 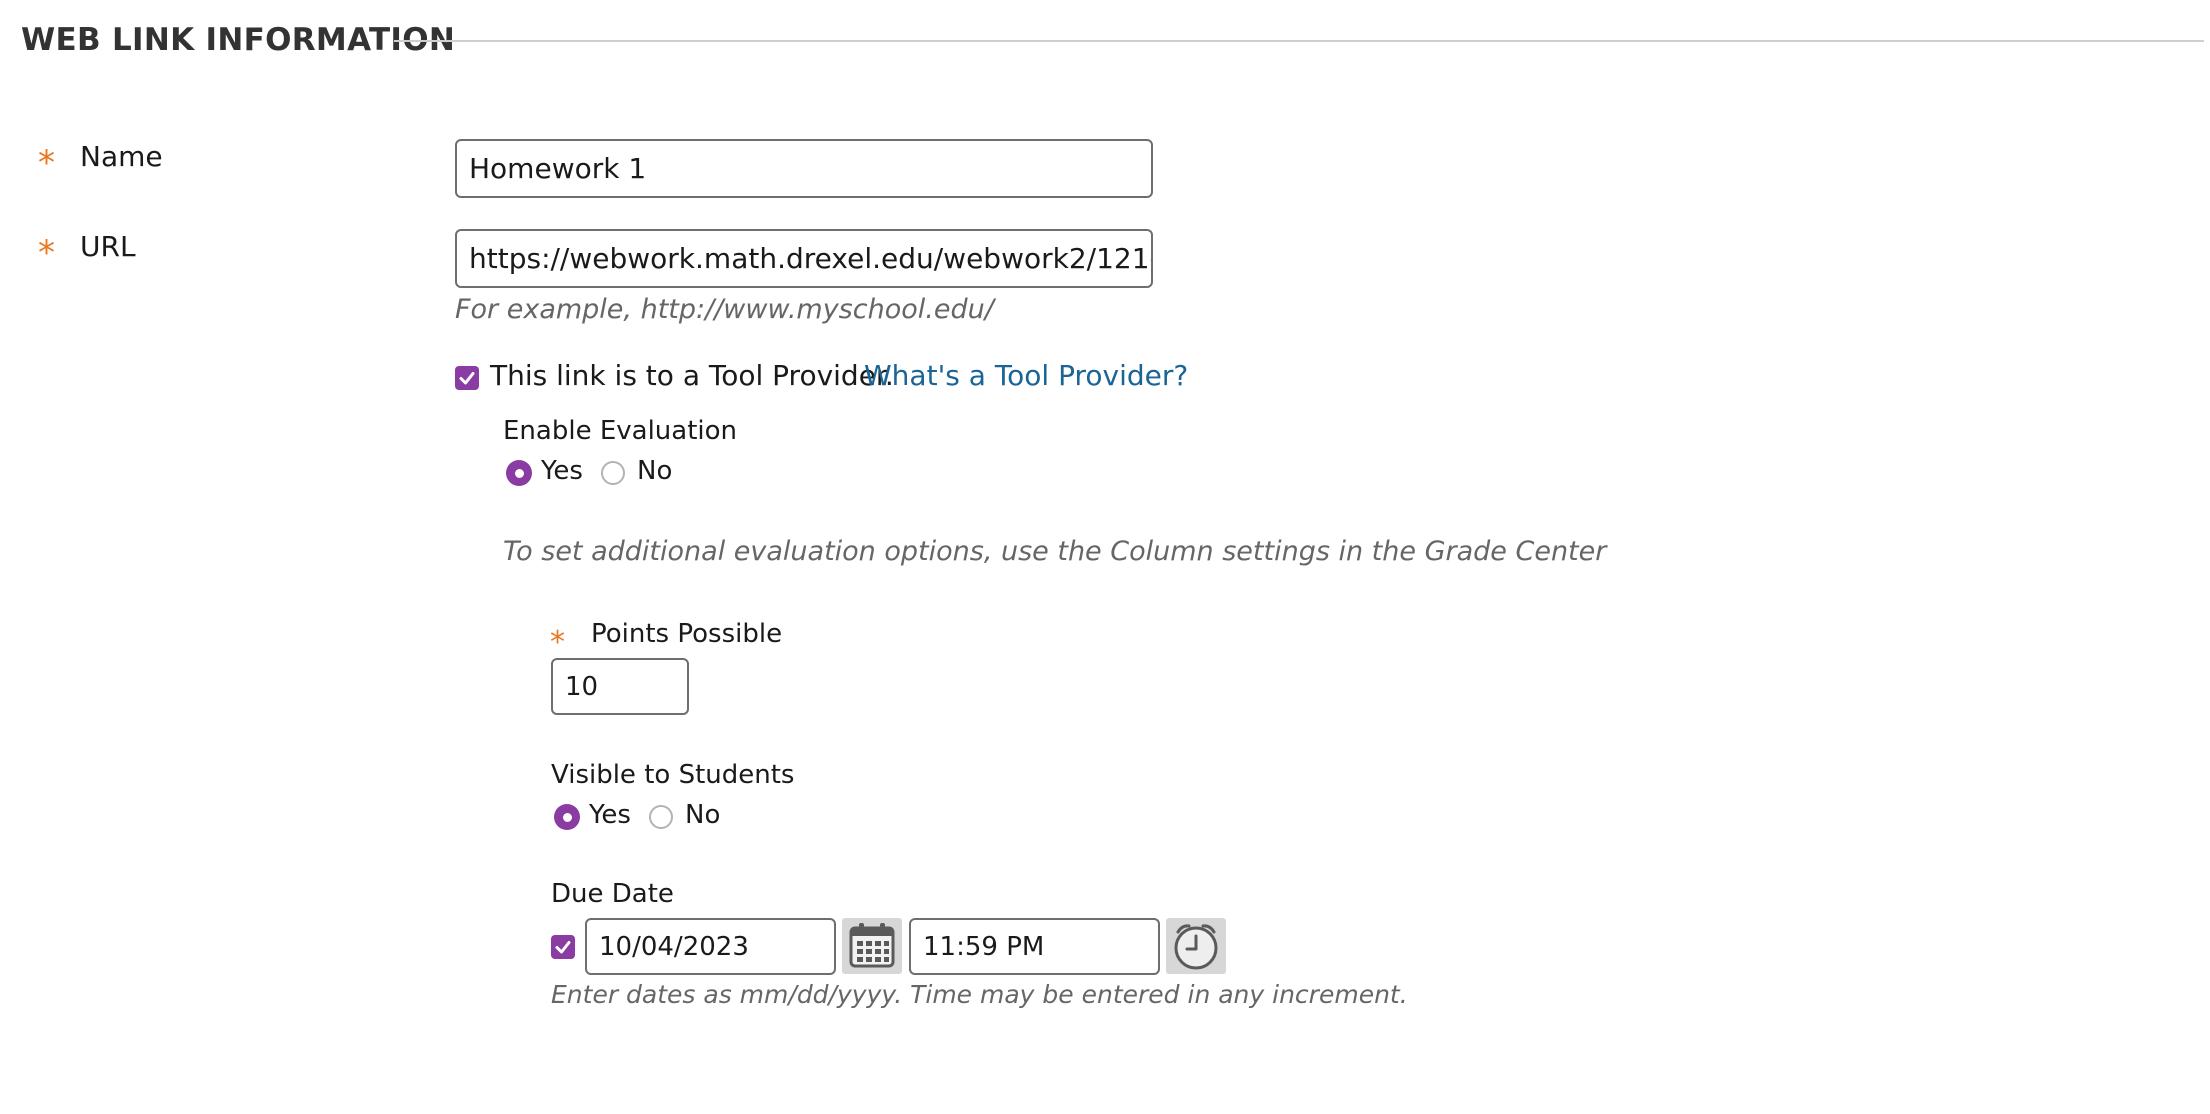 What do you see at coordinates (674, 946) in the screenshot?
I see `due-date-value: 10/04/2023` at bounding box center [674, 946].